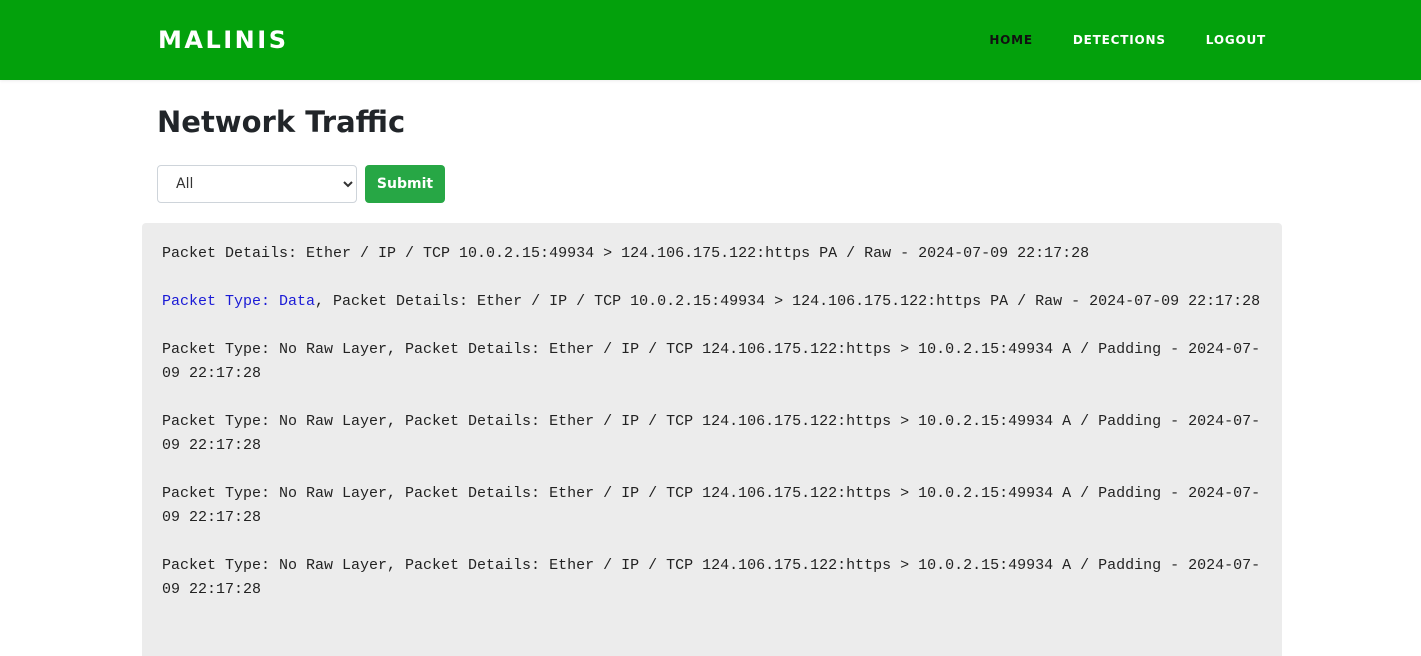  I want to click on page-title: Network Traffic, so click(281, 122).